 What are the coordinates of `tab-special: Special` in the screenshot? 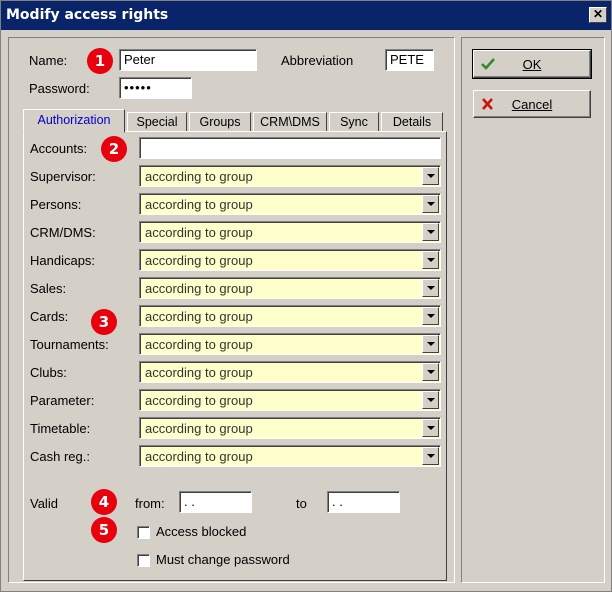 It's located at (157, 122).